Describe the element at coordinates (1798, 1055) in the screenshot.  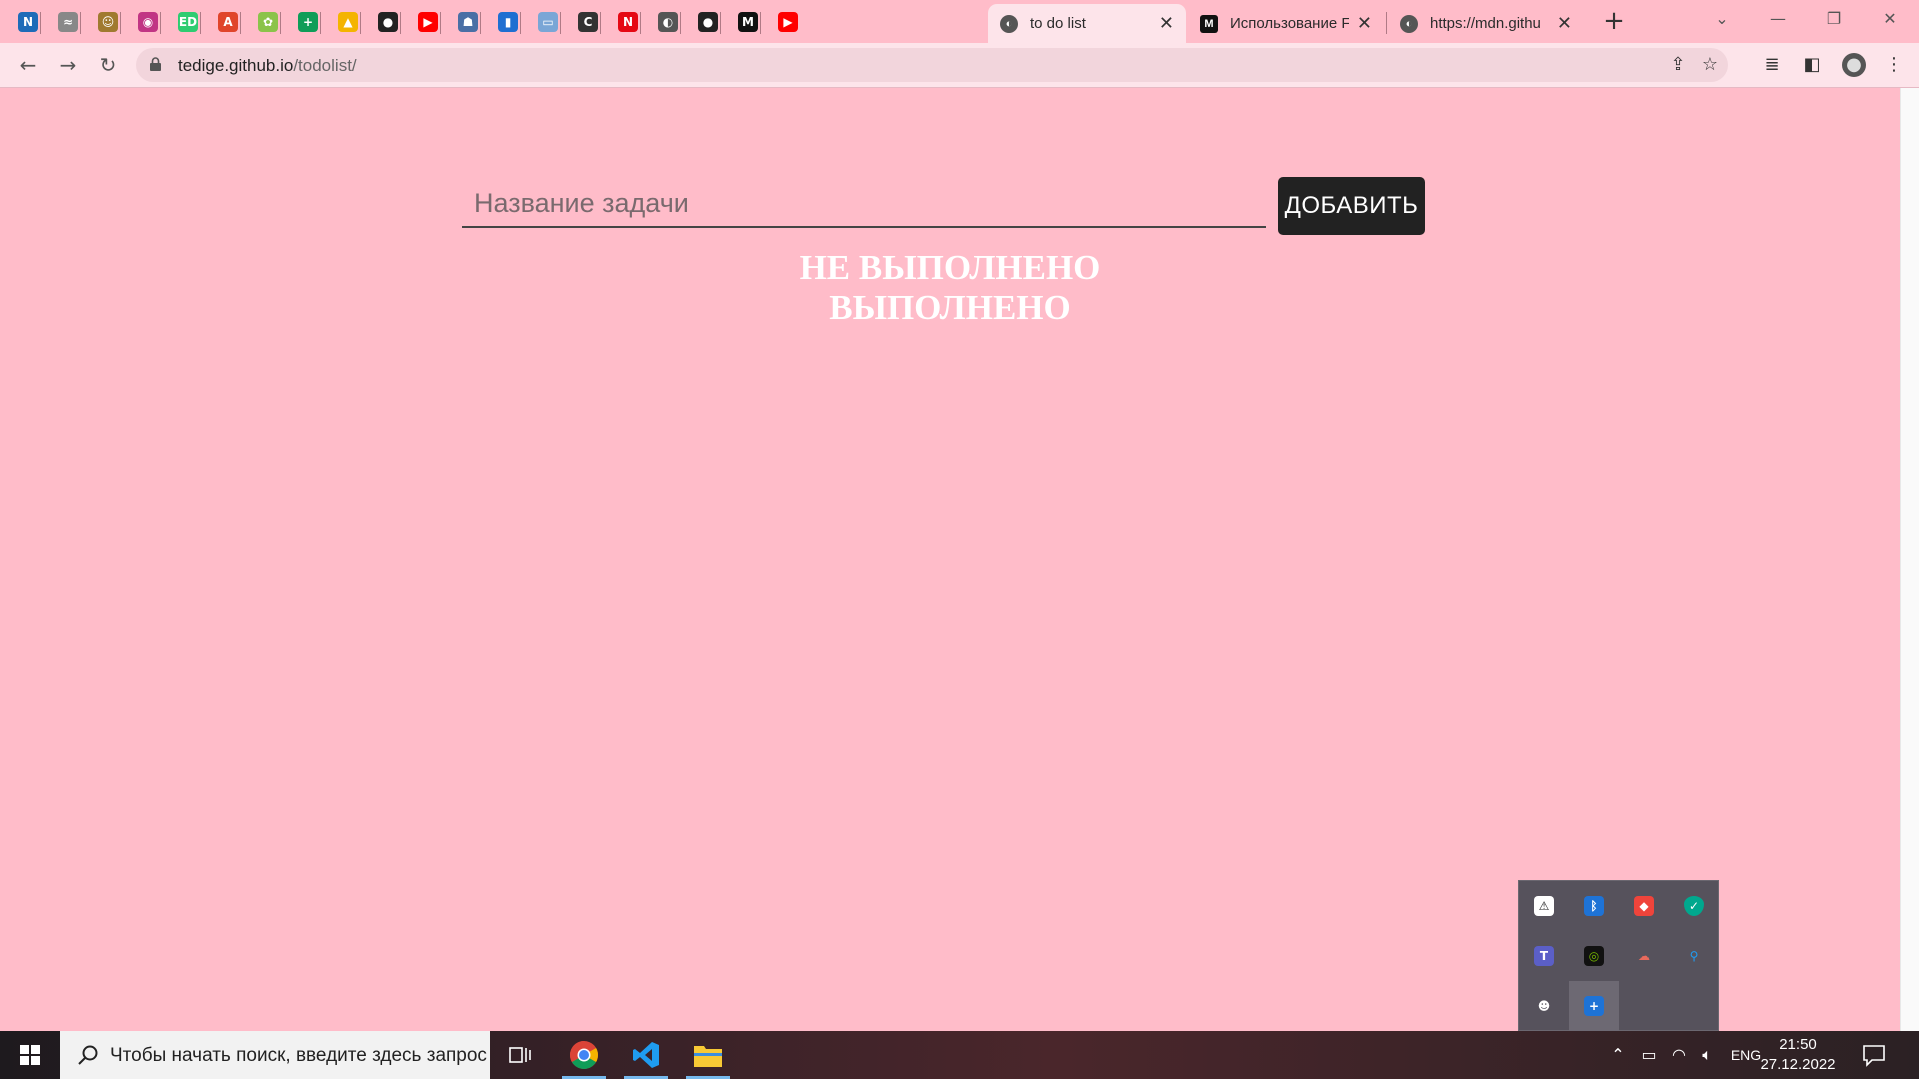
I see `clock: 21:50 27.12.2022` at that location.